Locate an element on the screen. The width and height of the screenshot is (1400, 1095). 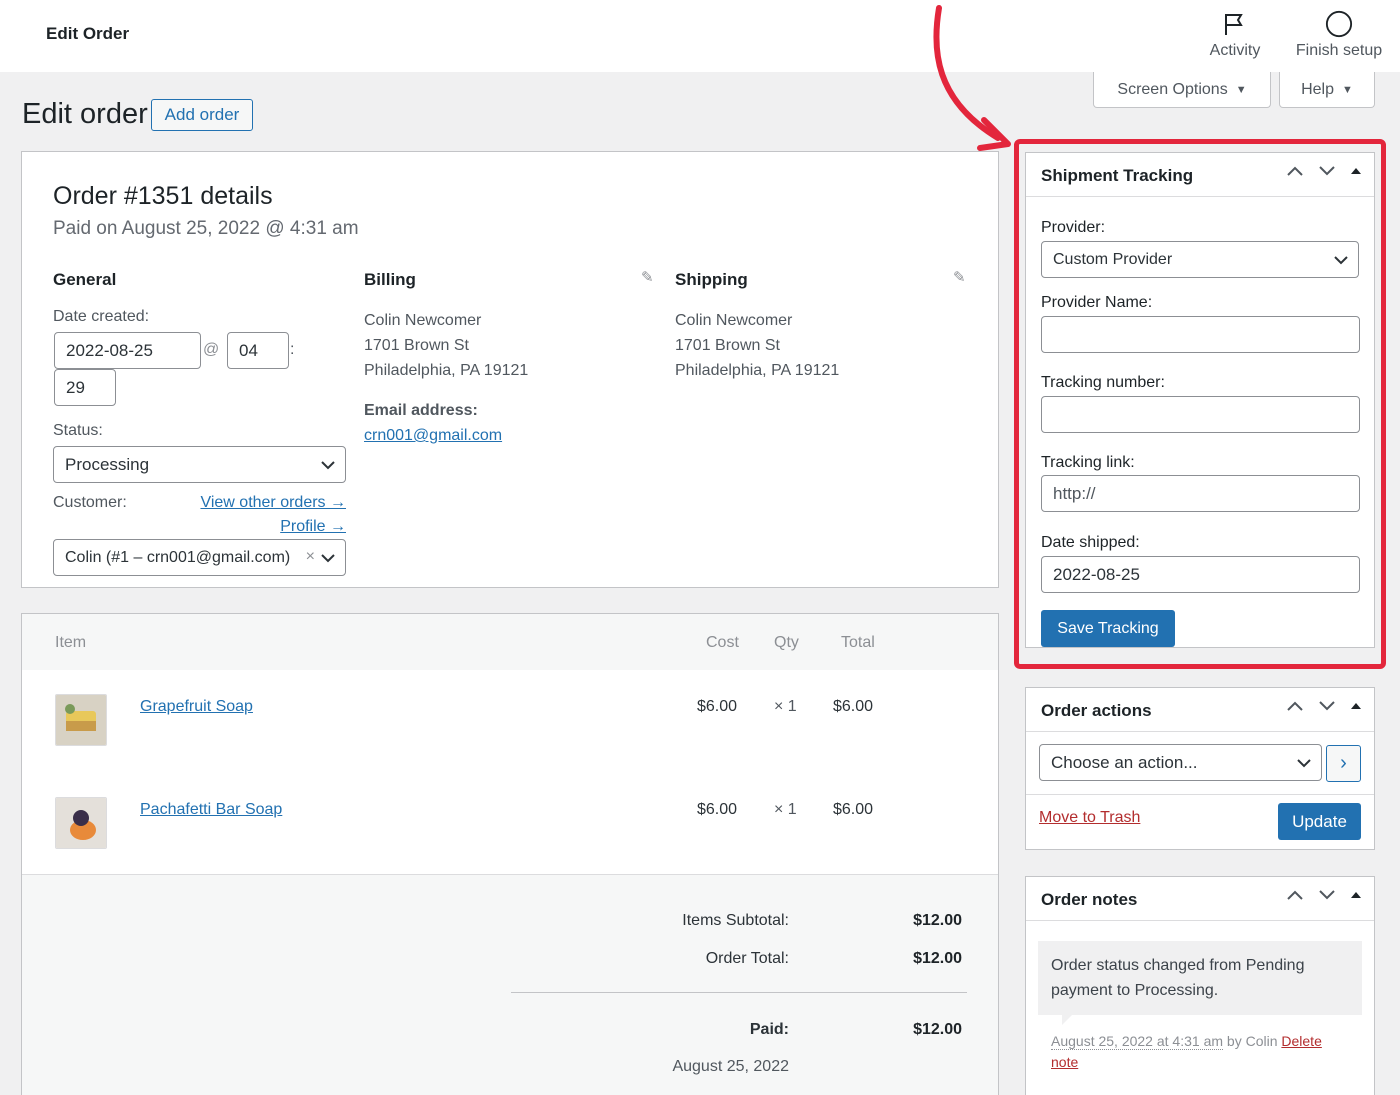
header-item: Item is located at coordinates (71, 642).